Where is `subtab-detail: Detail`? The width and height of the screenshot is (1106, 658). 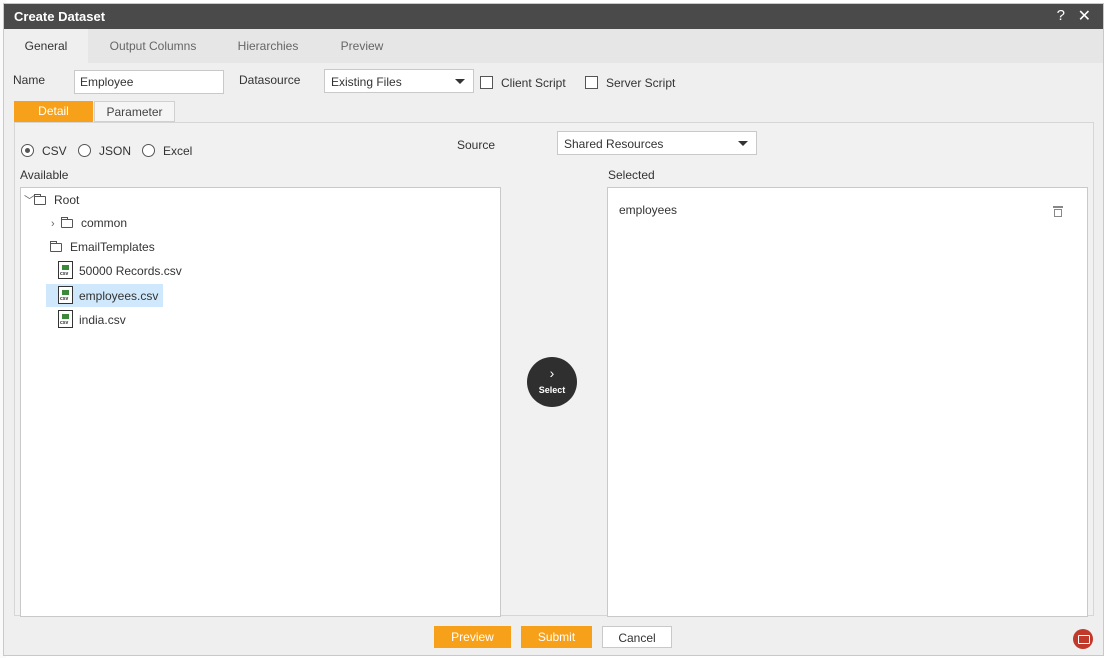 subtab-detail: Detail is located at coordinates (53, 111).